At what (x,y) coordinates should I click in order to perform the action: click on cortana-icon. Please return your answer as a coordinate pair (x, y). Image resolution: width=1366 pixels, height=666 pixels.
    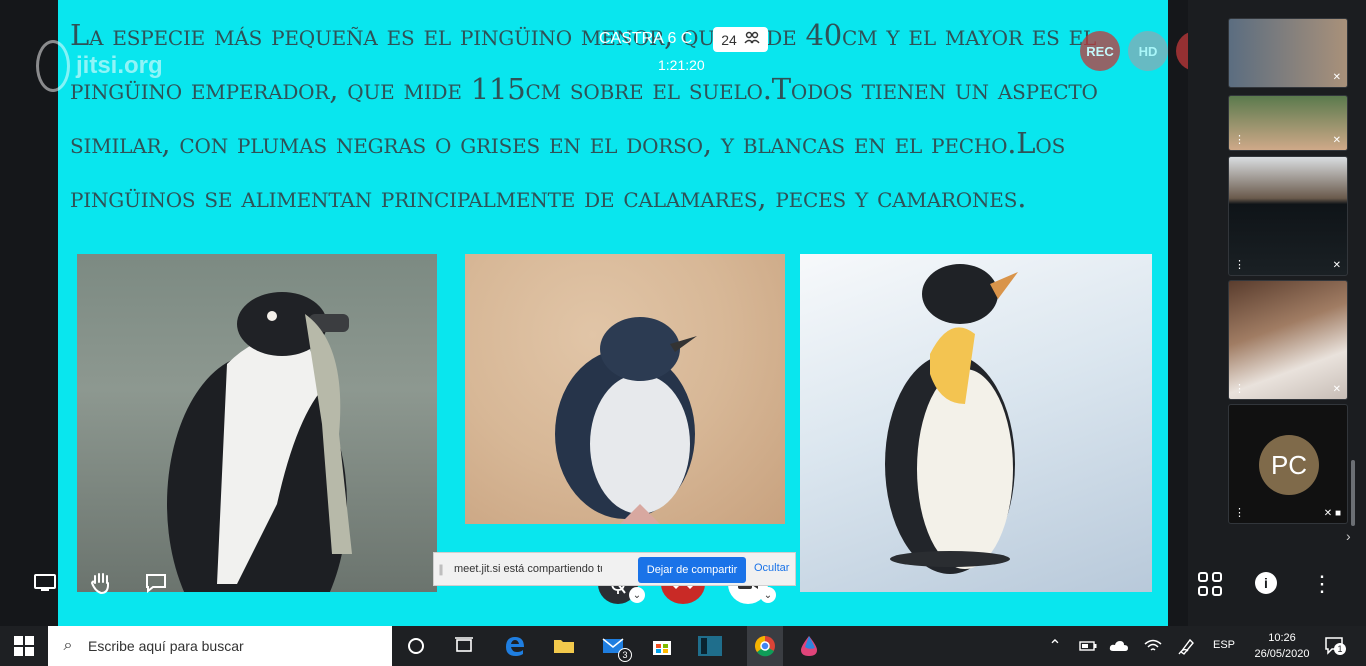
    Looking at the image, I should click on (416, 646).